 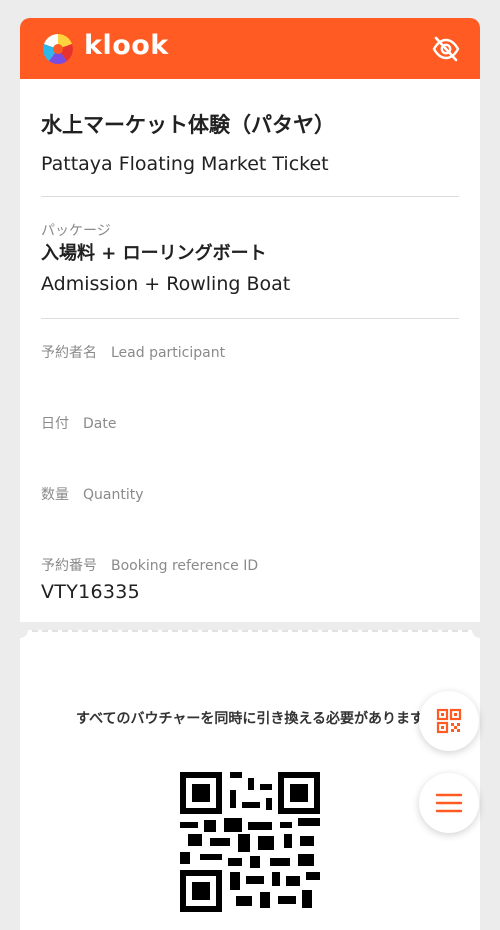 I want to click on menu-icon, so click(x=449, y=803).